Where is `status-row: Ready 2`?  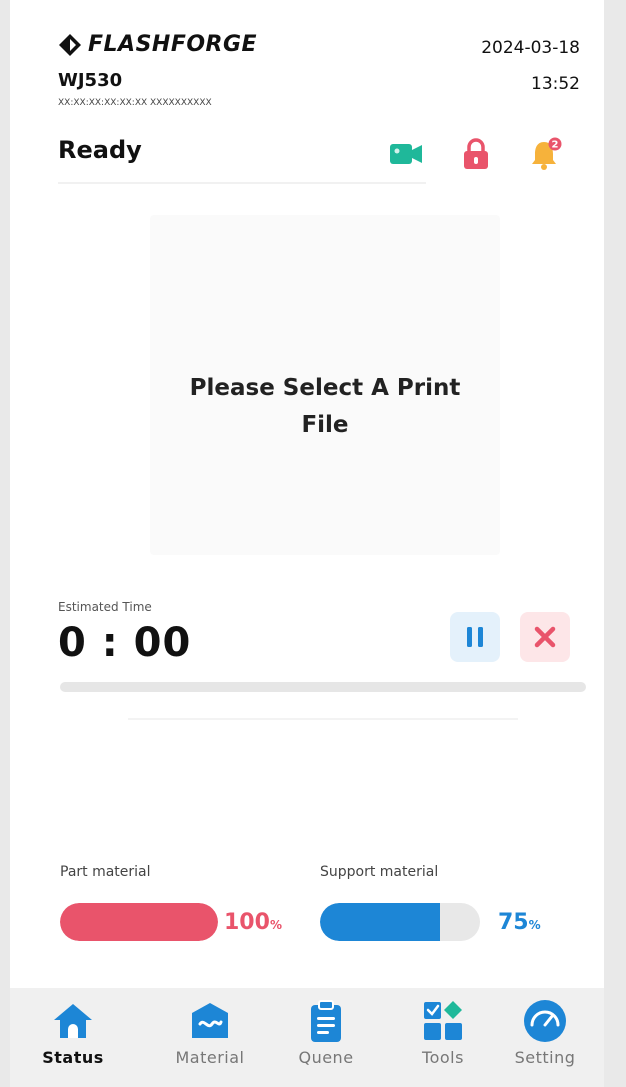 status-row: Ready 2 is located at coordinates (323, 156).